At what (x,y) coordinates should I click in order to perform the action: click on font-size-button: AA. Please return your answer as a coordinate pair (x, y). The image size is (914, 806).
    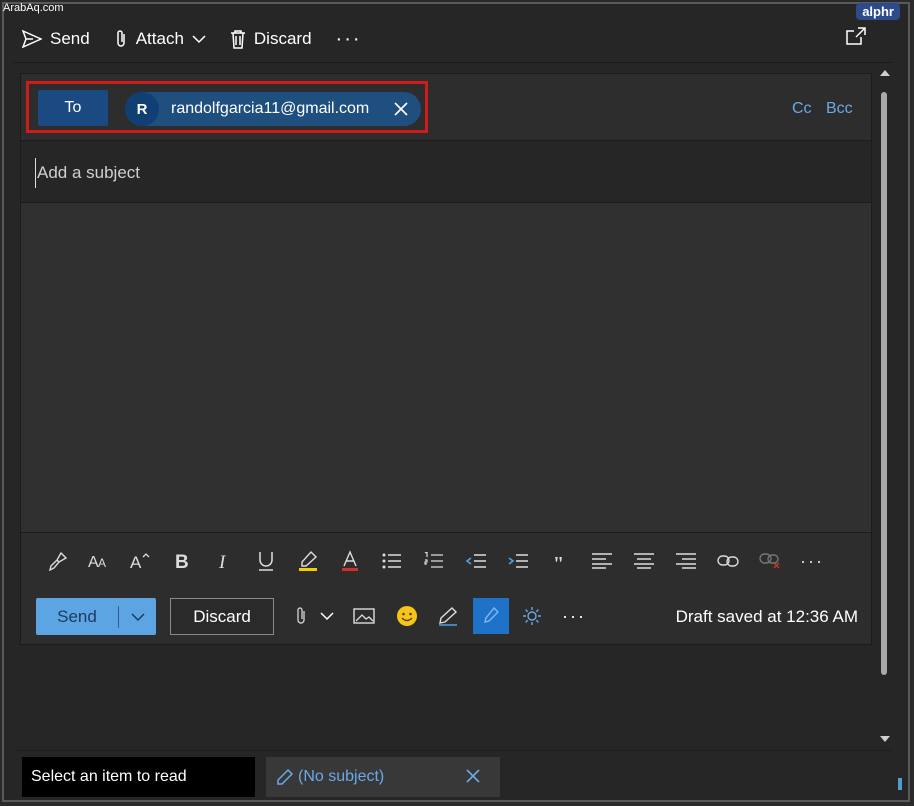
    Looking at the image, I should click on (99, 561).